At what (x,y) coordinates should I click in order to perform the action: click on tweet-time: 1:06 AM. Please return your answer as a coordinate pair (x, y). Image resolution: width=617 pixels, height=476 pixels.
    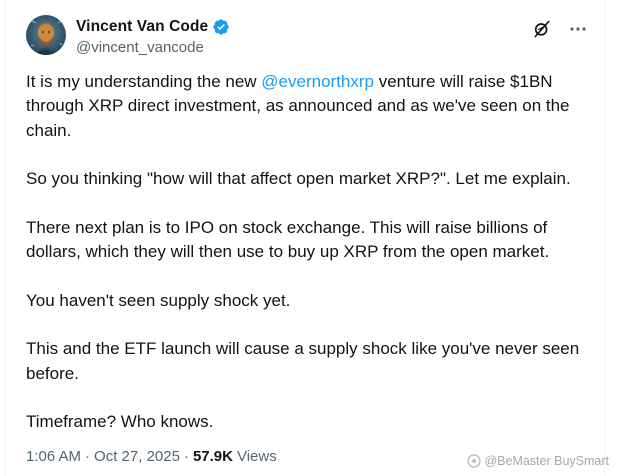
    Looking at the image, I should click on (53, 456).